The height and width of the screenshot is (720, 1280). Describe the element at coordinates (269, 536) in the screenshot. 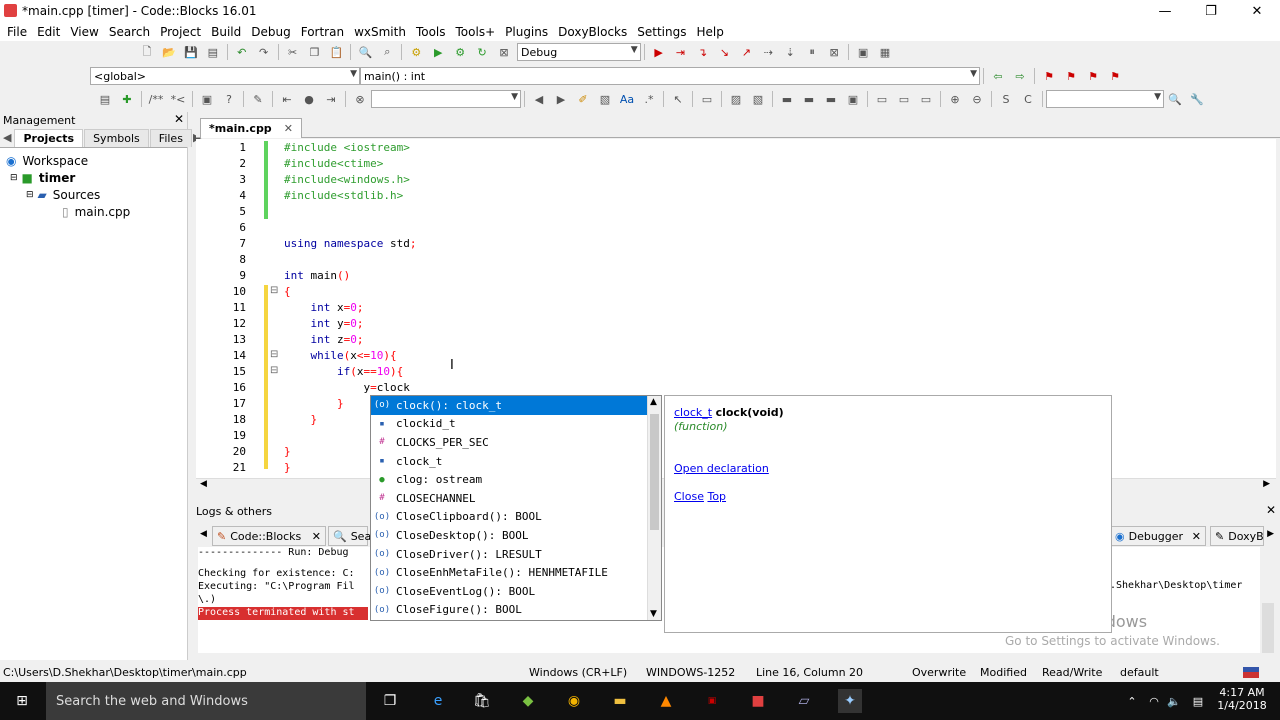

I see `tab-codeblocks-log: ✎ Code::Blocks ✕` at that location.